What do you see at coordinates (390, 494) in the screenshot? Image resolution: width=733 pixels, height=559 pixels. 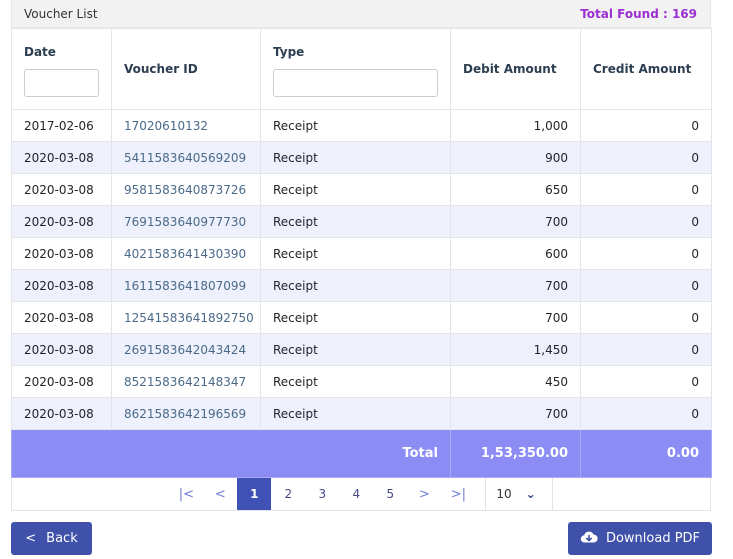 I see `page-button-5: 5` at bounding box center [390, 494].